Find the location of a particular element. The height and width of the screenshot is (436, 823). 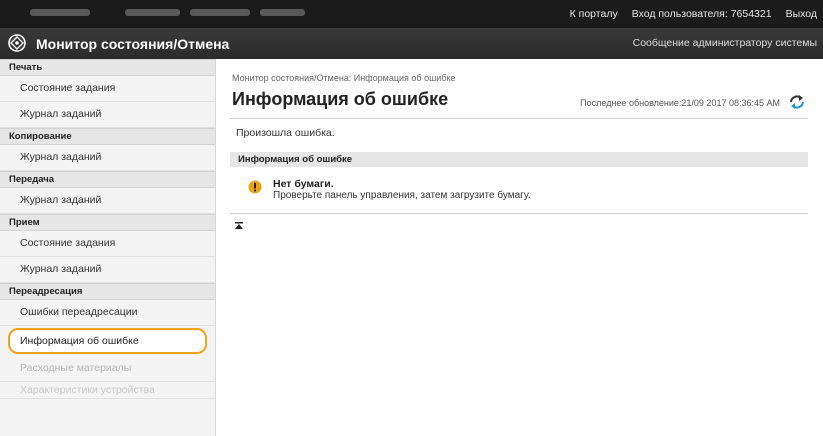

refresh-icon is located at coordinates (797, 102).